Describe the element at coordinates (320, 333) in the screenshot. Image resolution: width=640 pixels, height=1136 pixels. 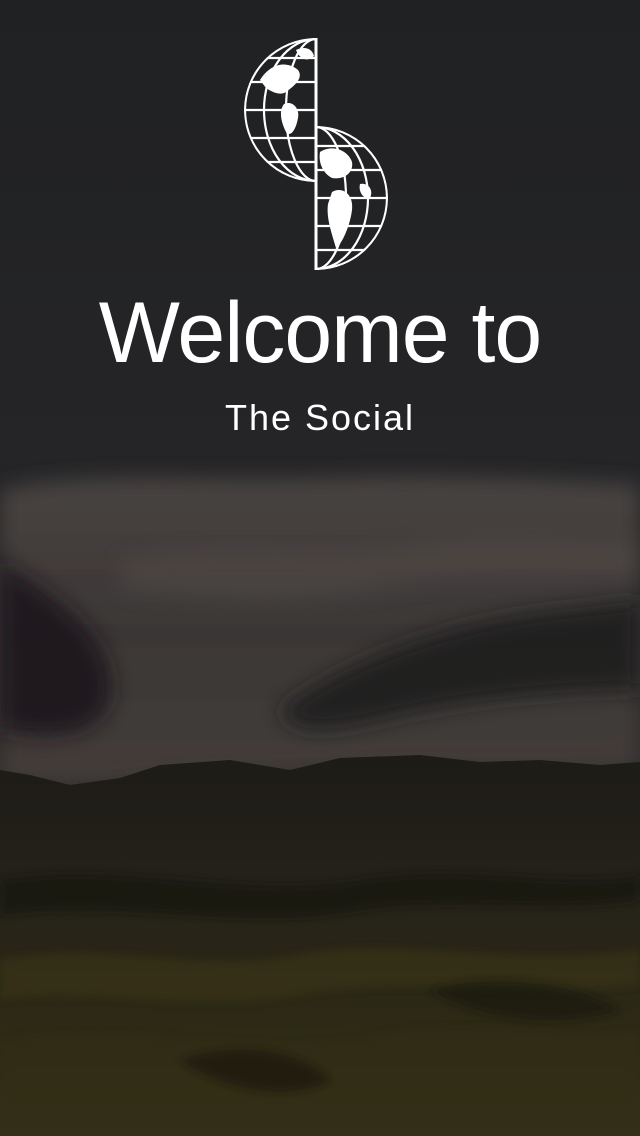
I see `welcome-title: Welcome to` at that location.